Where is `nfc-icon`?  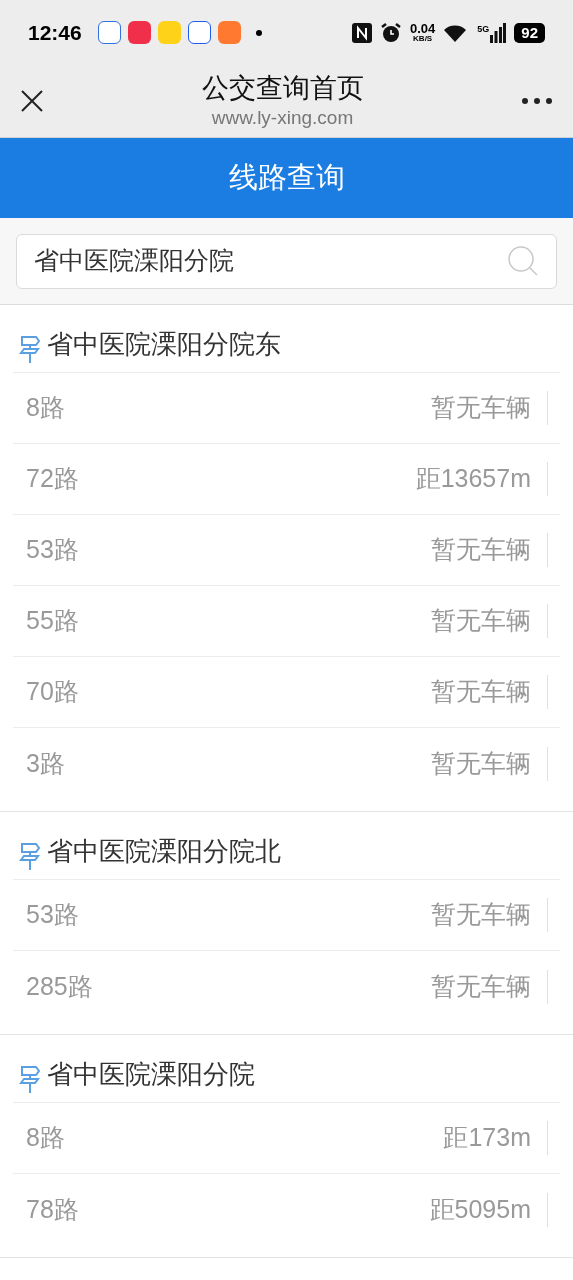
nfc-icon is located at coordinates (362, 32).